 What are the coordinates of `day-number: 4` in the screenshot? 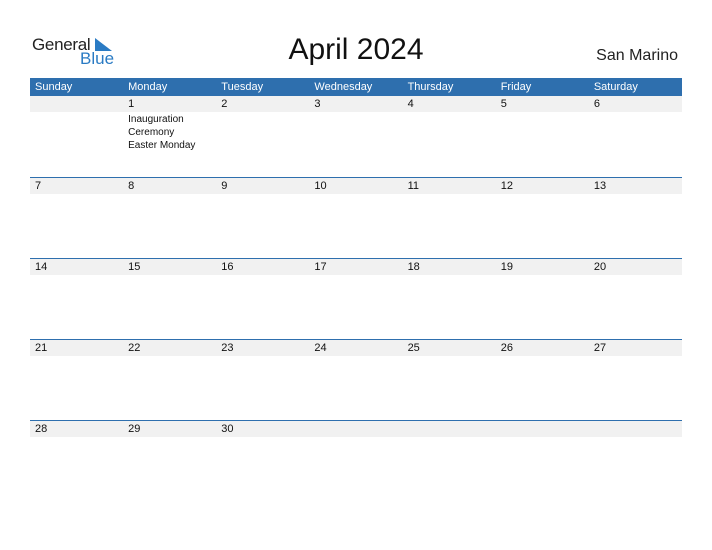 It's located at (410, 104).